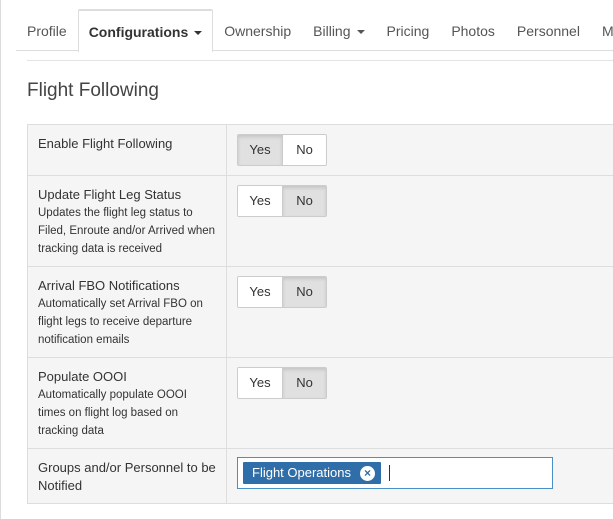 This screenshot has height=519, width=613. Describe the element at coordinates (138, 32) in the screenshot. I see `tab-label: Configurations` at that location.